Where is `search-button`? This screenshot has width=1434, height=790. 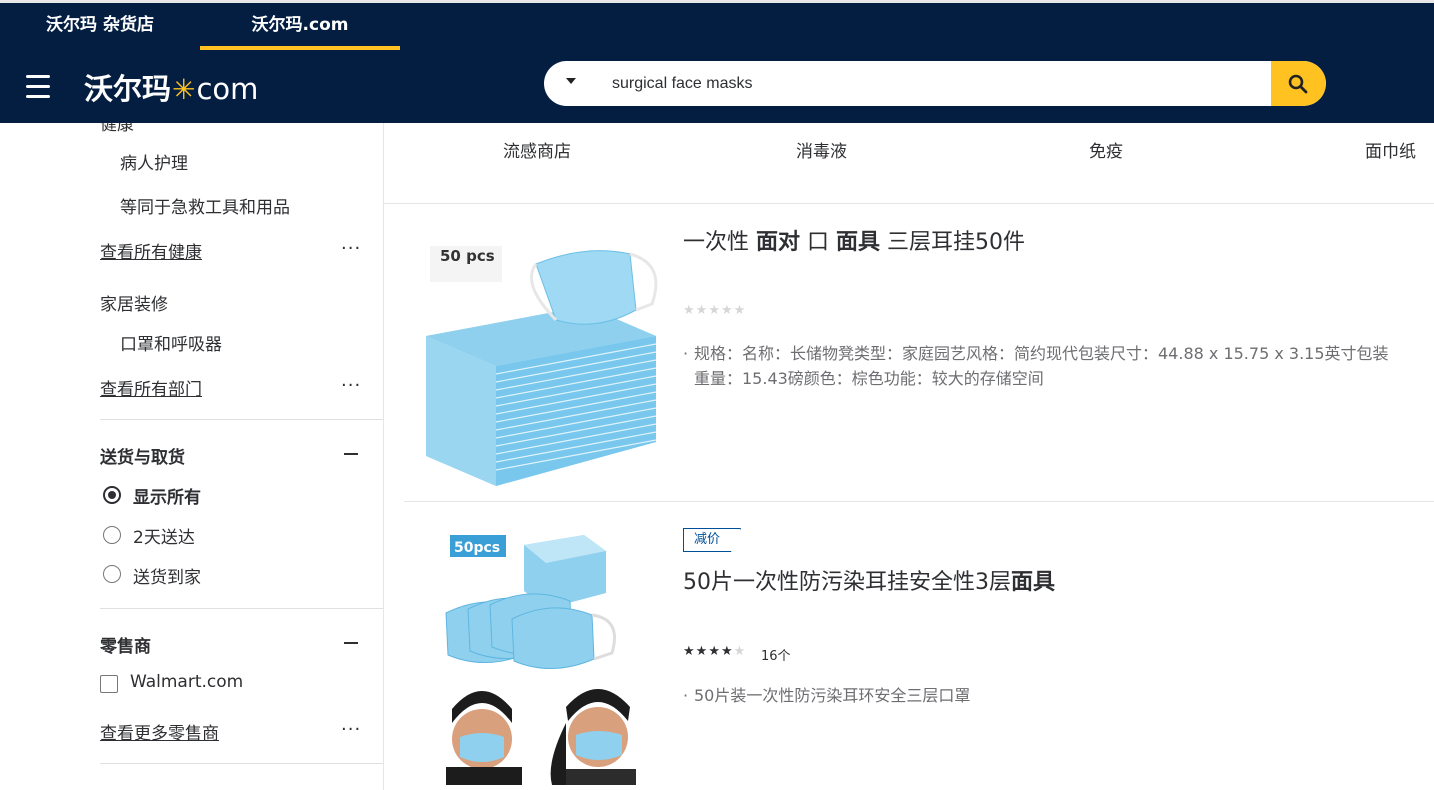 search-button is located at coordinates (1298, 83).